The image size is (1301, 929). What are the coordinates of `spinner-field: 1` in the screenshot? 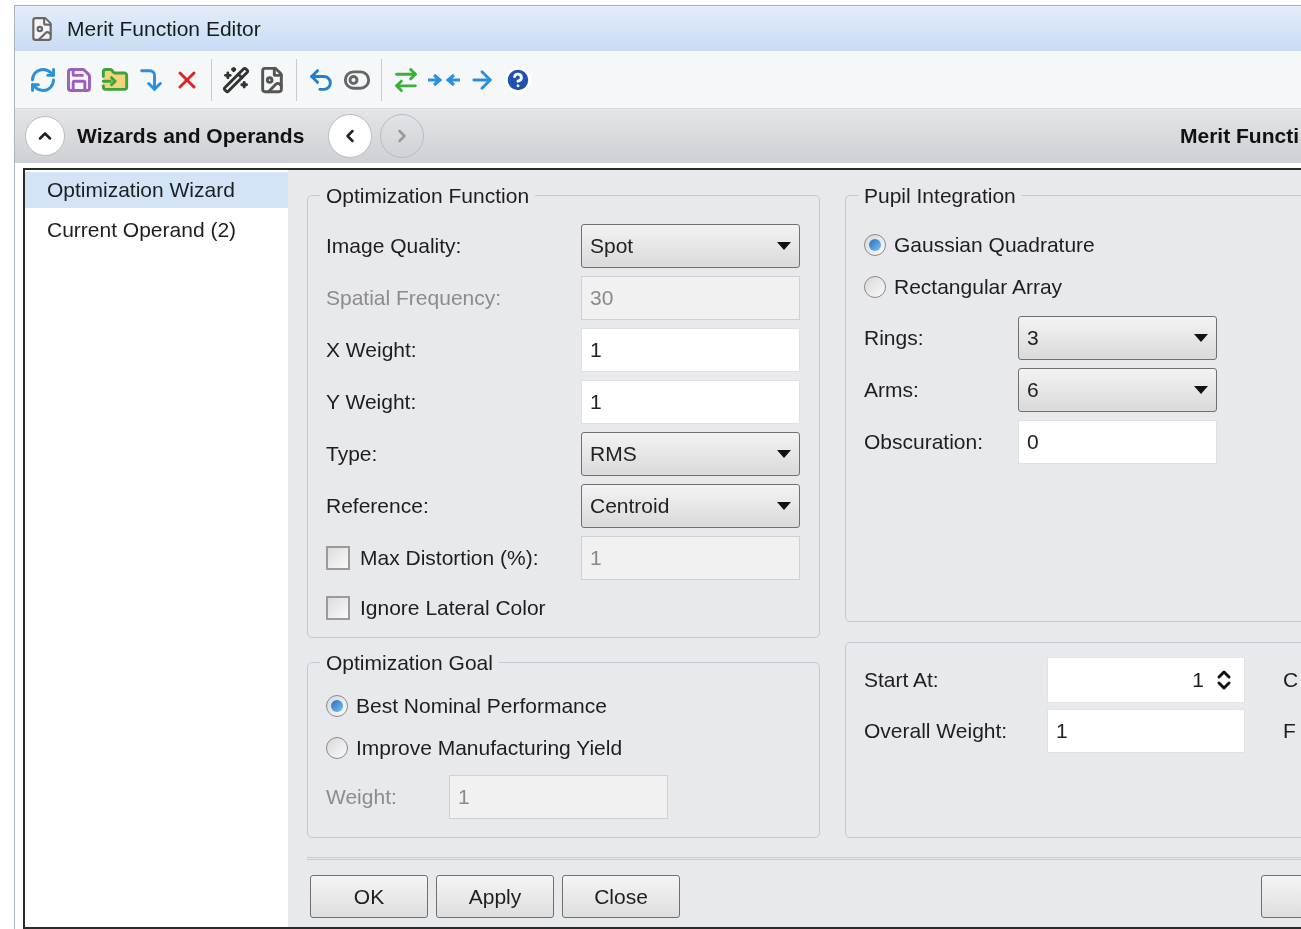 It's located at (1146, 680).